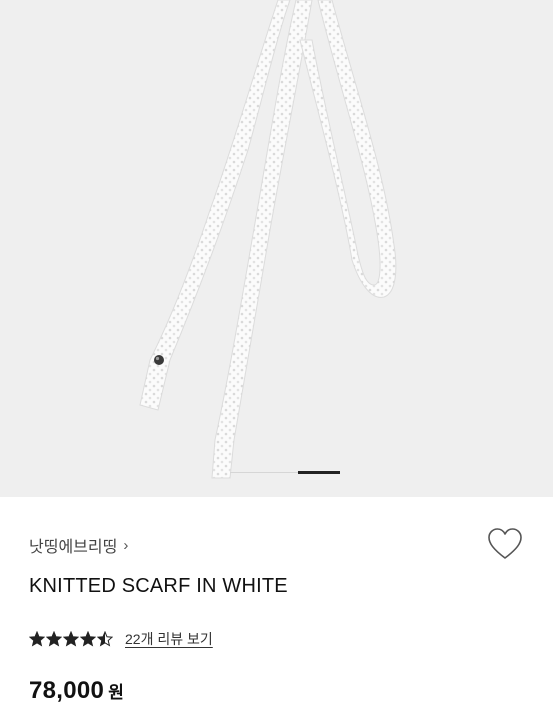 This screenshot has height=714, width=553. Describe the element at coordinates (285, 472) in the screenshot. I see `image-pager-indicator` at that location.